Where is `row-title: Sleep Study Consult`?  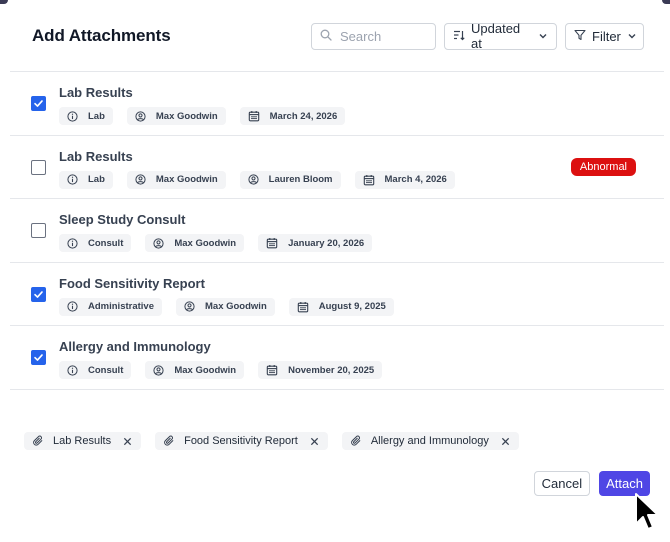
row-title: Sleep Study Consult is located at coordinates (122, 220).